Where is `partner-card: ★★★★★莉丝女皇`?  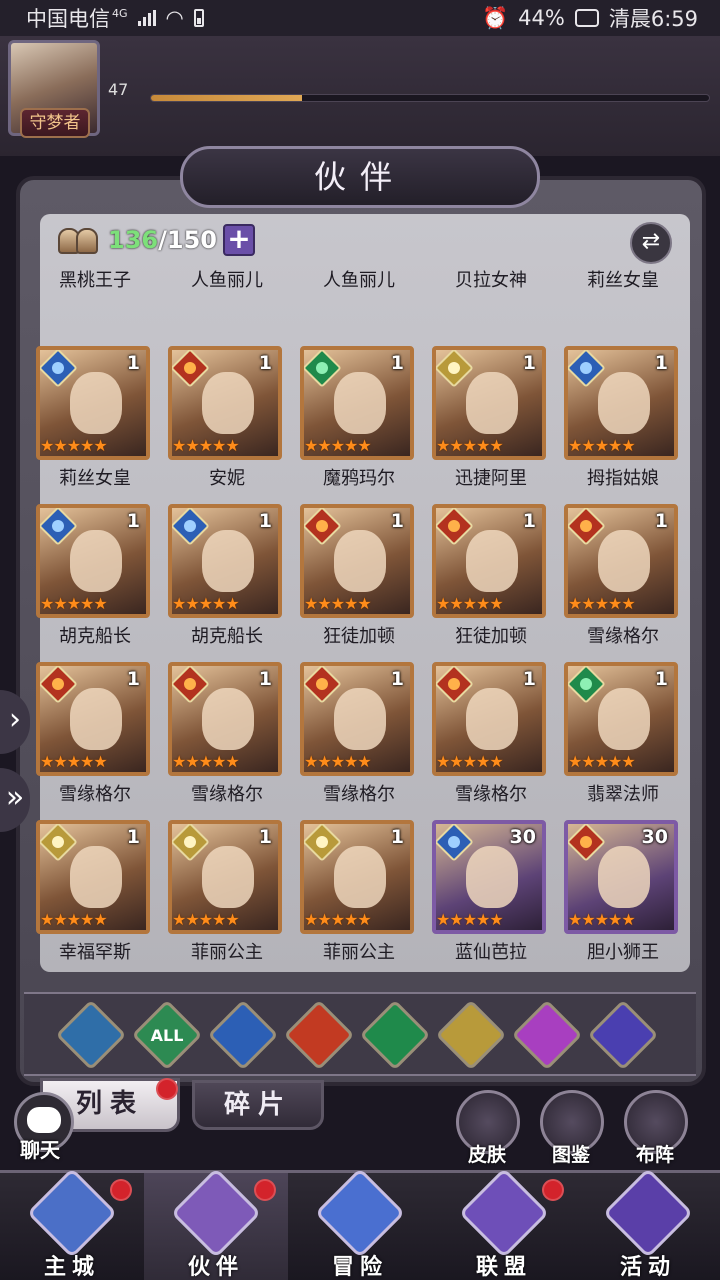 partner-card: ★★★★★莉丝女皇 is located at coordinates (616, 280).